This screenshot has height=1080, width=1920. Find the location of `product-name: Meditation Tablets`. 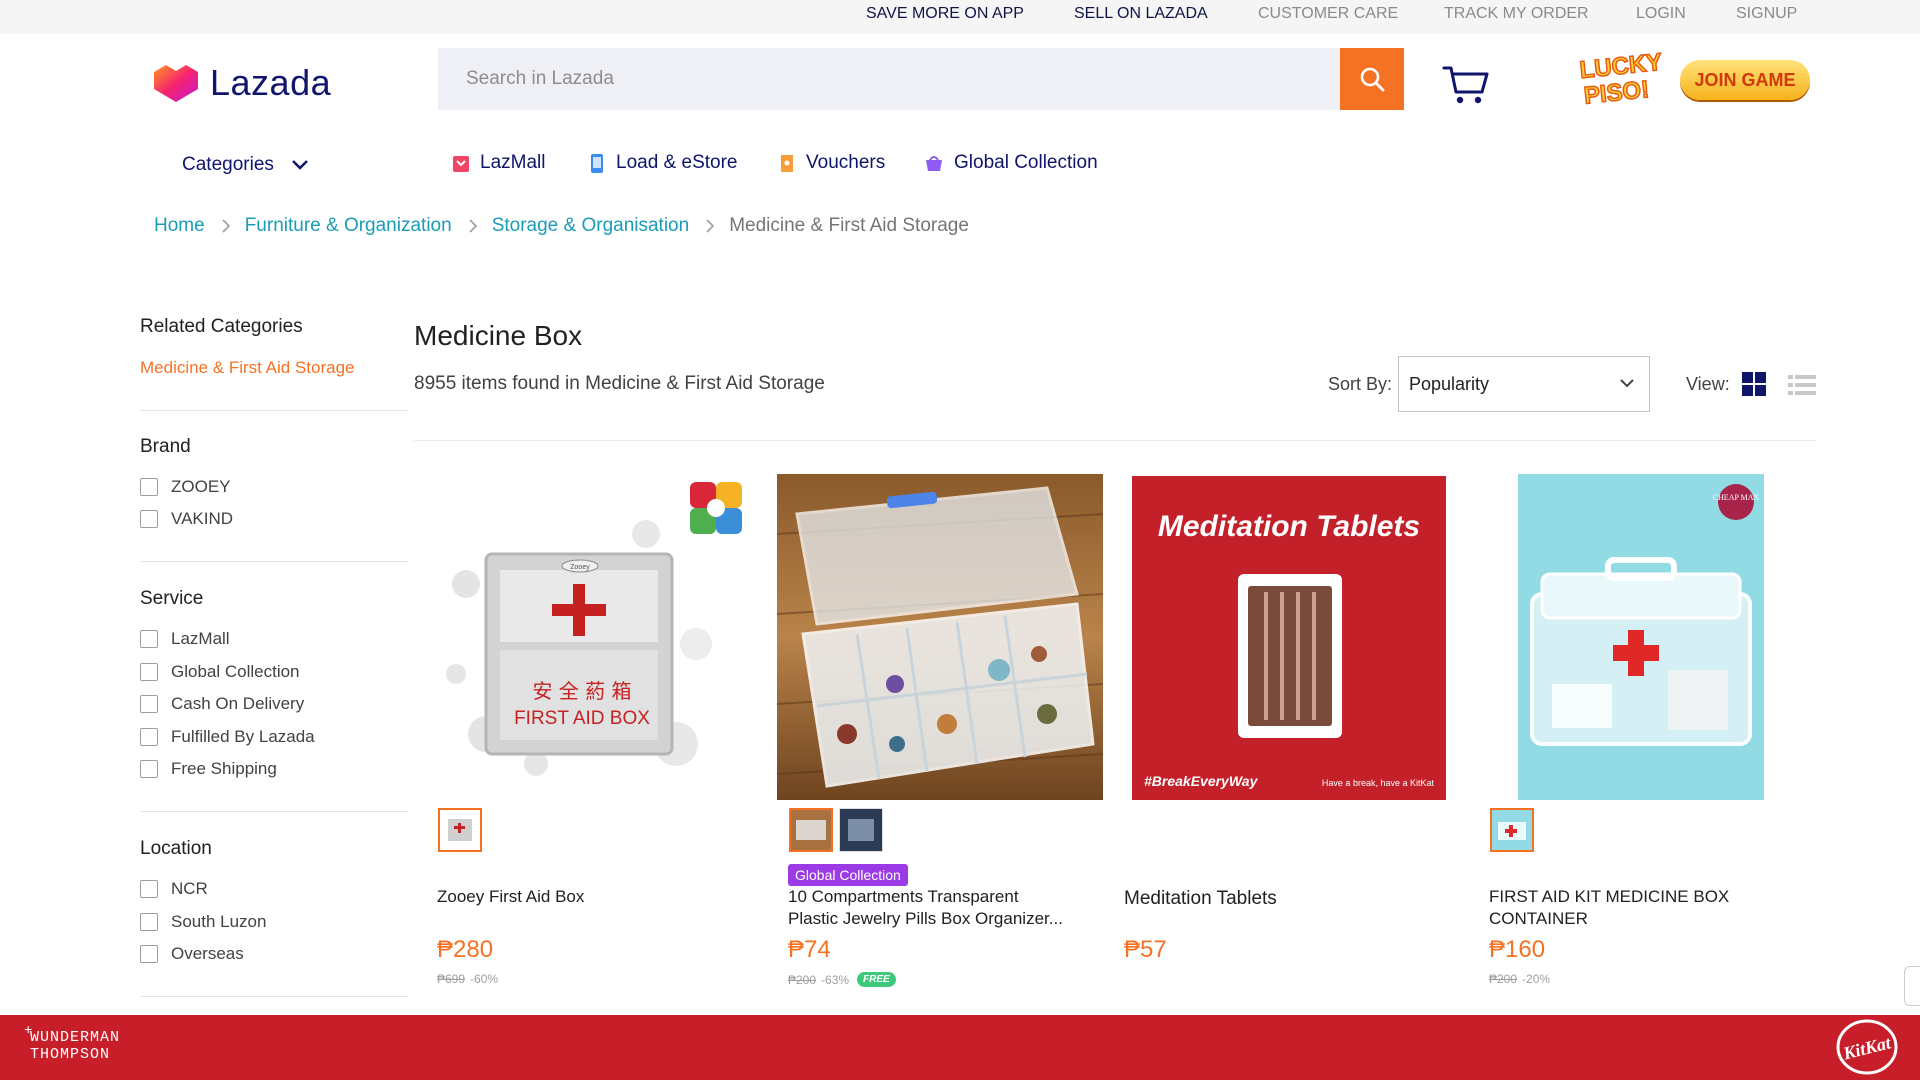

product-name: Meditation Tablets is located at coordinates (1200, 899).